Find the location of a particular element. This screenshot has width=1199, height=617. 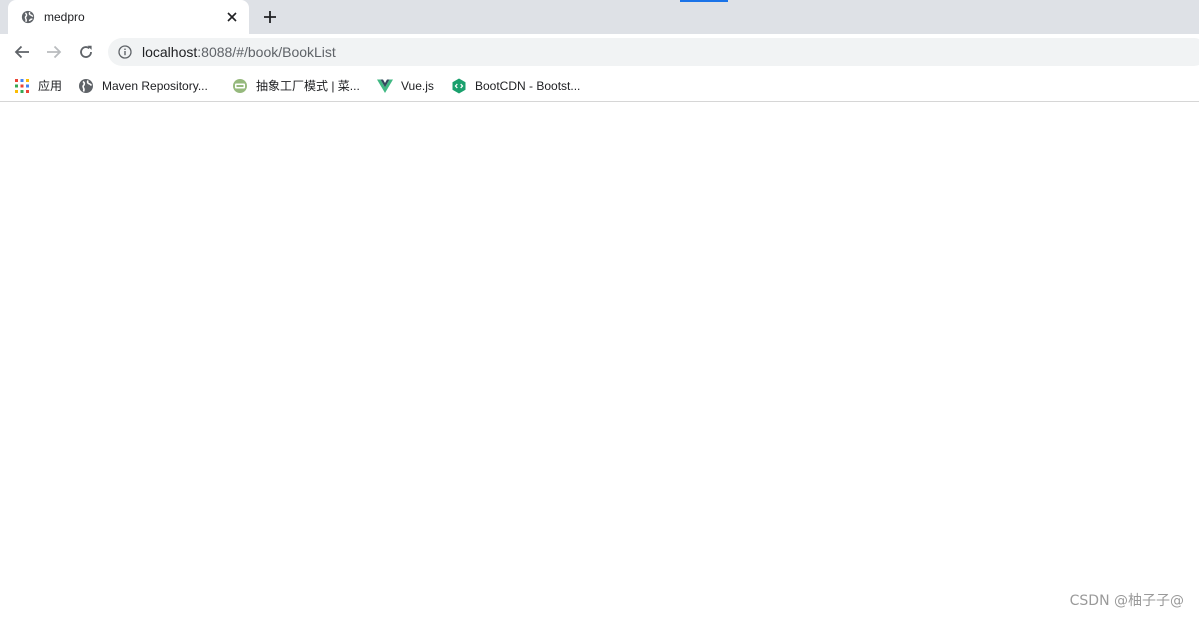

forward-button is located at coordinates (54, 52).